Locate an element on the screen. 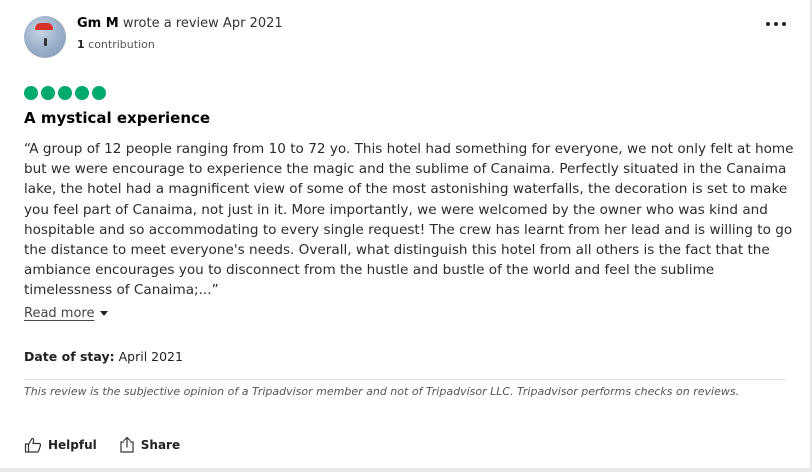 The image size is (812, 472). review-date-text: wrote a review Apr 2021 is located at coordinates (202, 23).